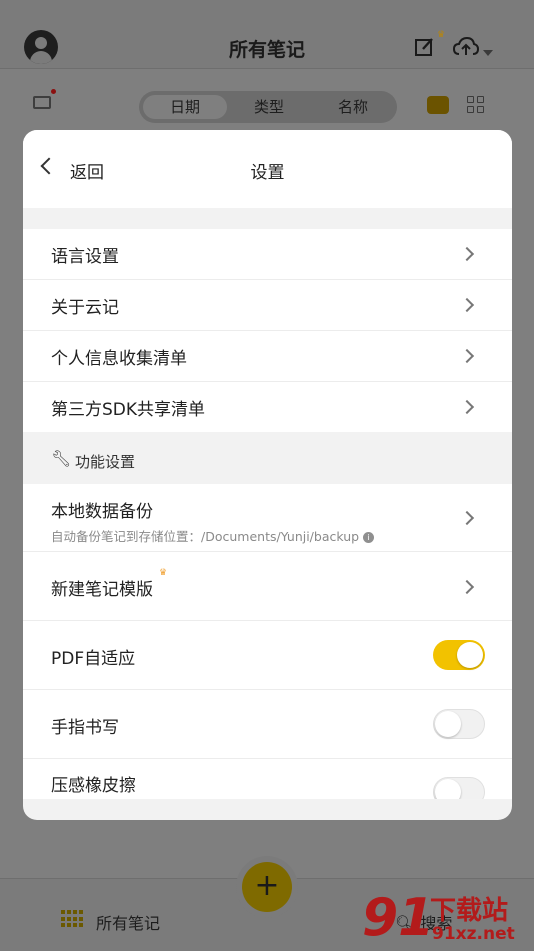  I want to click on modal-header: 返回 设置, so click(267, 169).